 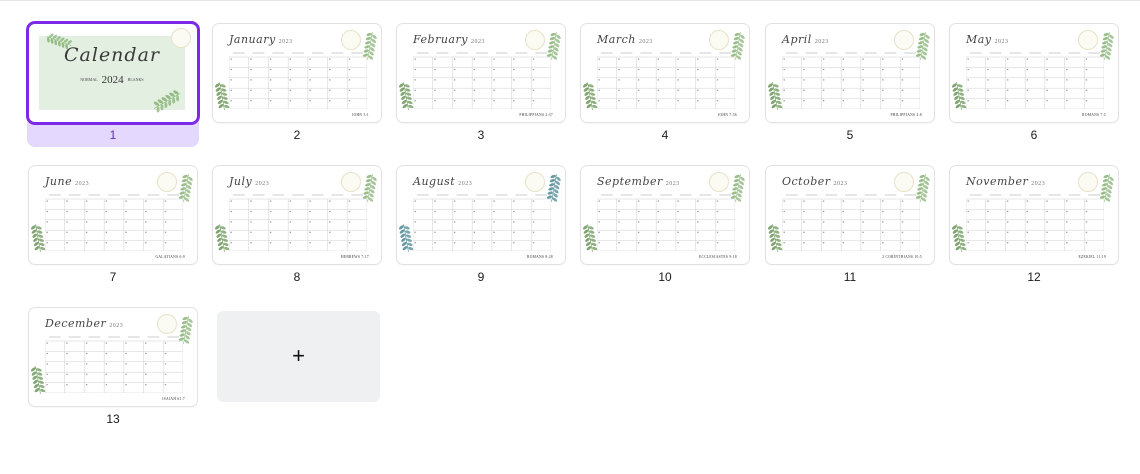 What do you see at coordinates (297, 277) in the screenshot?
I see `page-number: 8` at bounding box center [297, 277].